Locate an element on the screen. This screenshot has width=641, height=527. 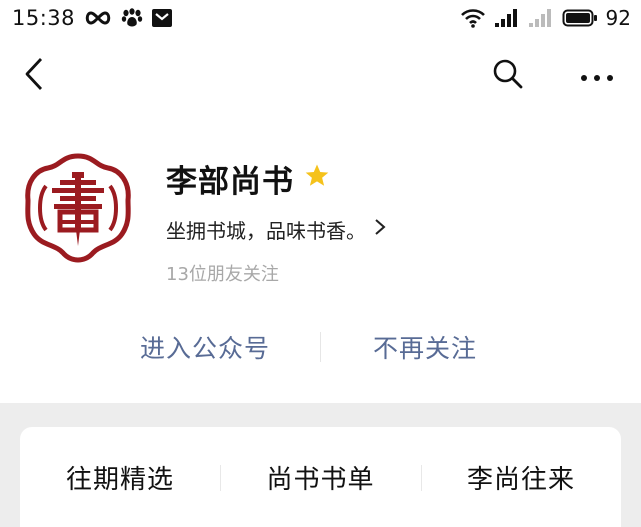
star-icon is located at coordinates (317, 178).